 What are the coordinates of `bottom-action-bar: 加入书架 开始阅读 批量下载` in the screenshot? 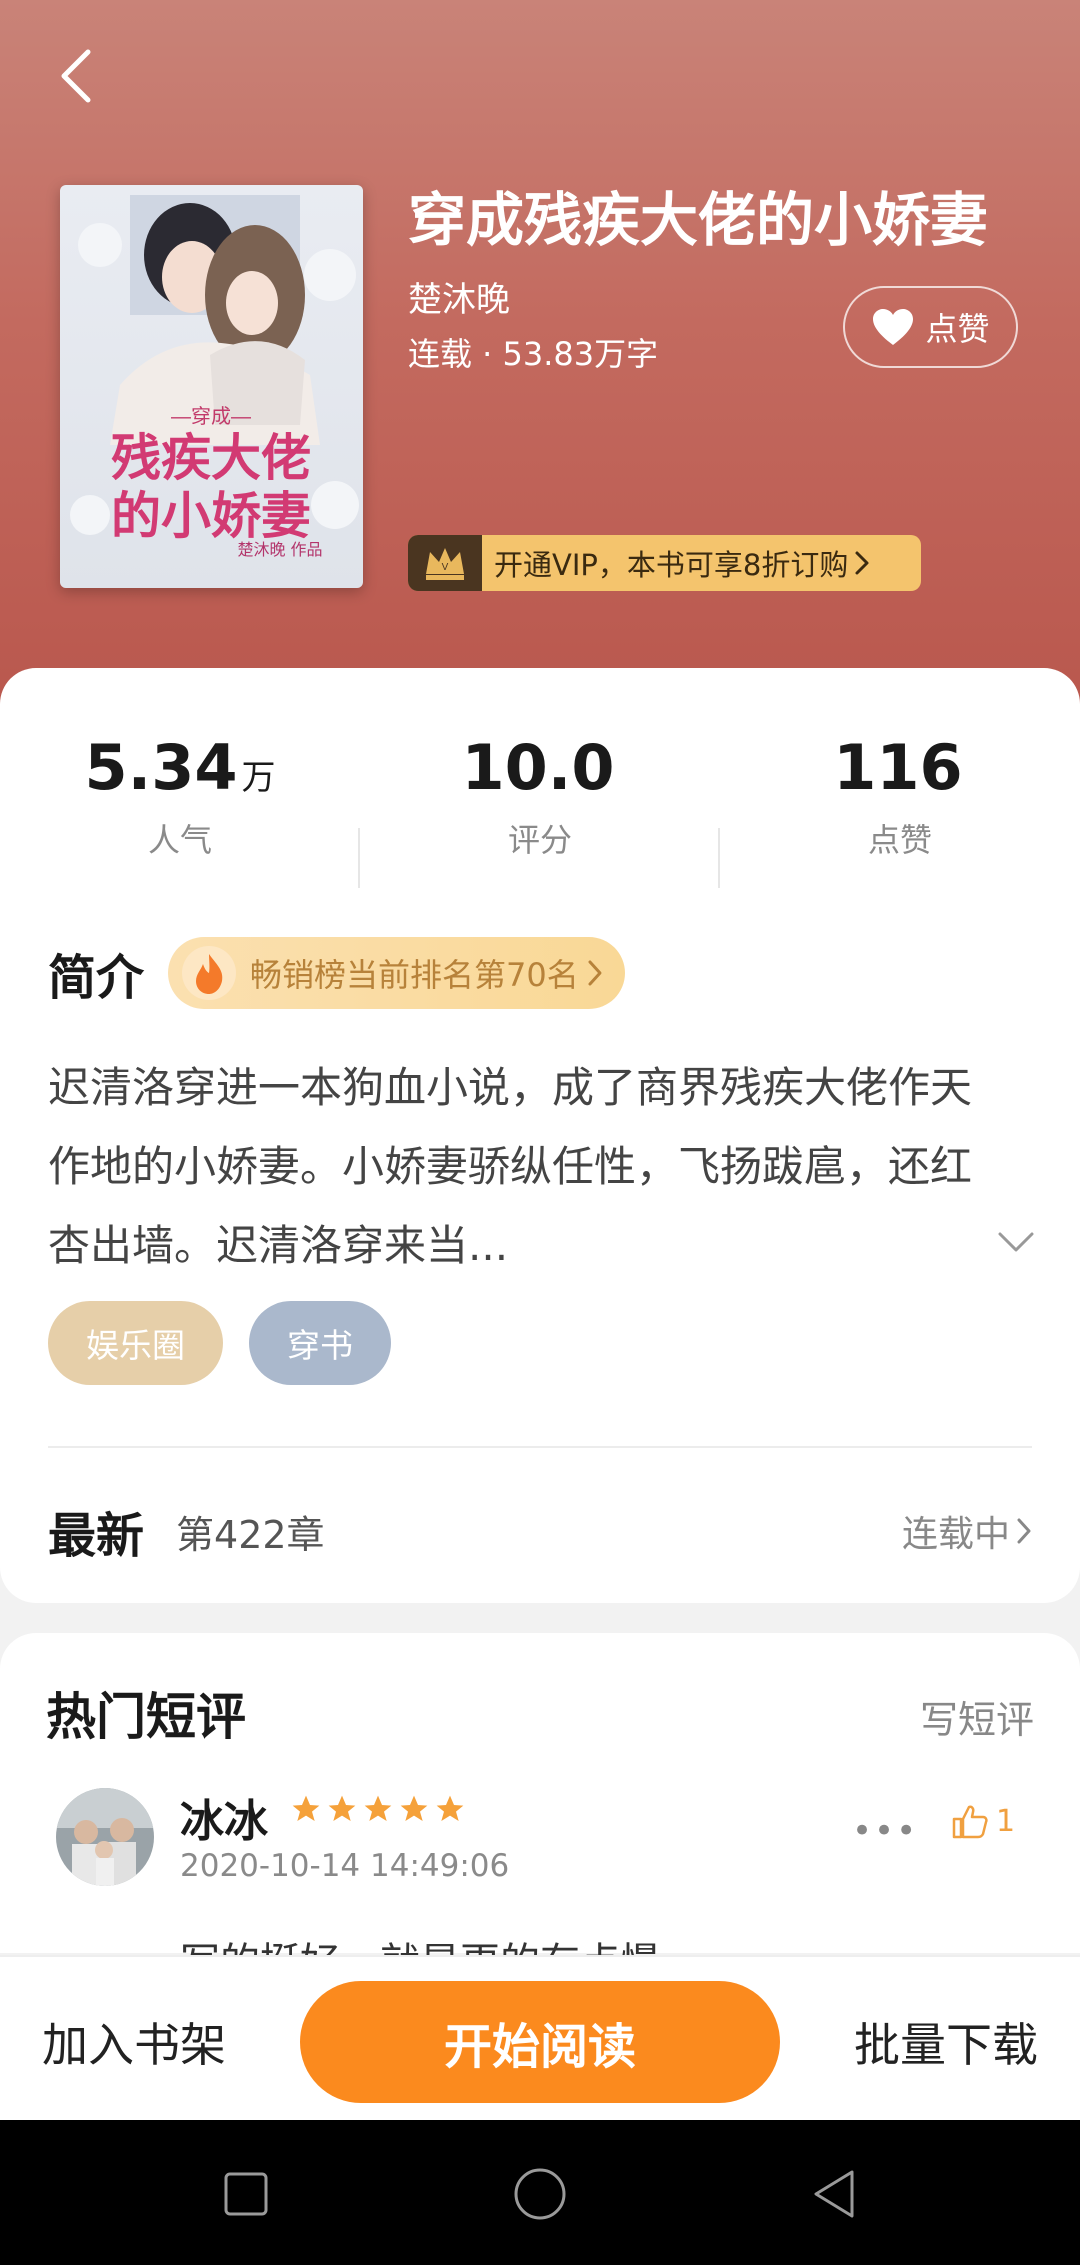 It's located at (540, 2037).